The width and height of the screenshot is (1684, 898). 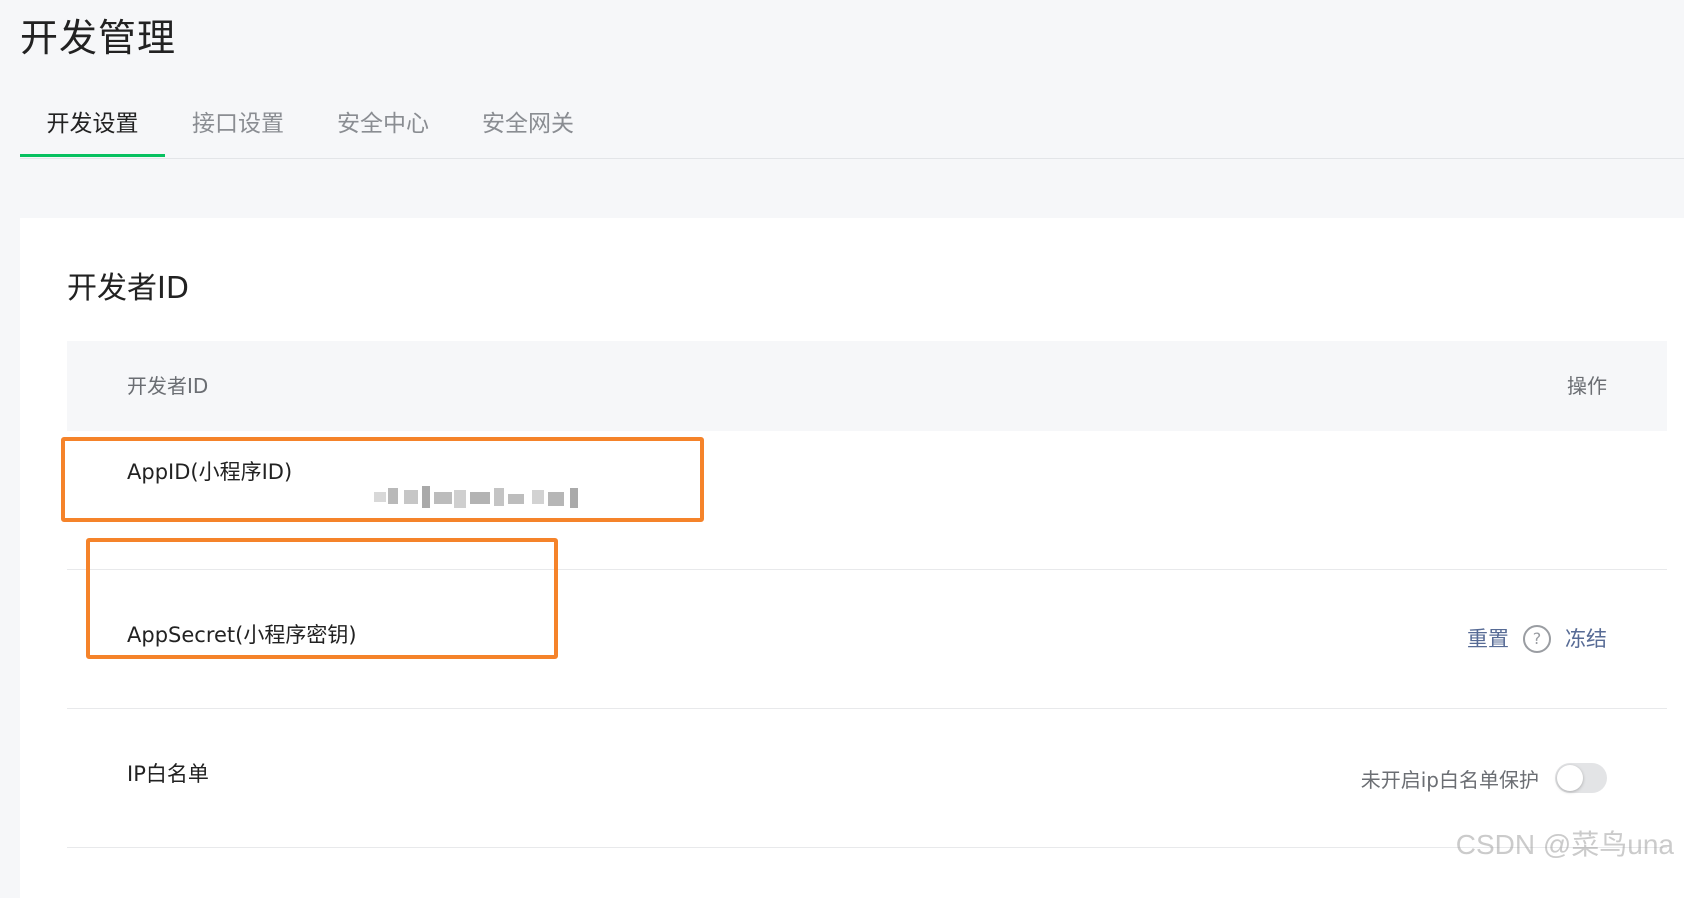 What do you see at coordinates (168, 774) in the screenshot?
I see `ip-whitelist-label: IP白名单` at bounding box center [168, 774].